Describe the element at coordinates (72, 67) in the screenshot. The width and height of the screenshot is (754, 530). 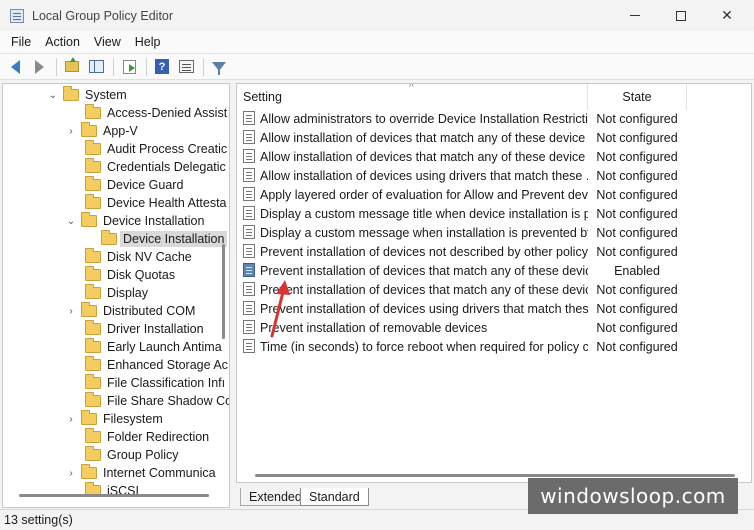
I see `up-one-level-button` at that location.